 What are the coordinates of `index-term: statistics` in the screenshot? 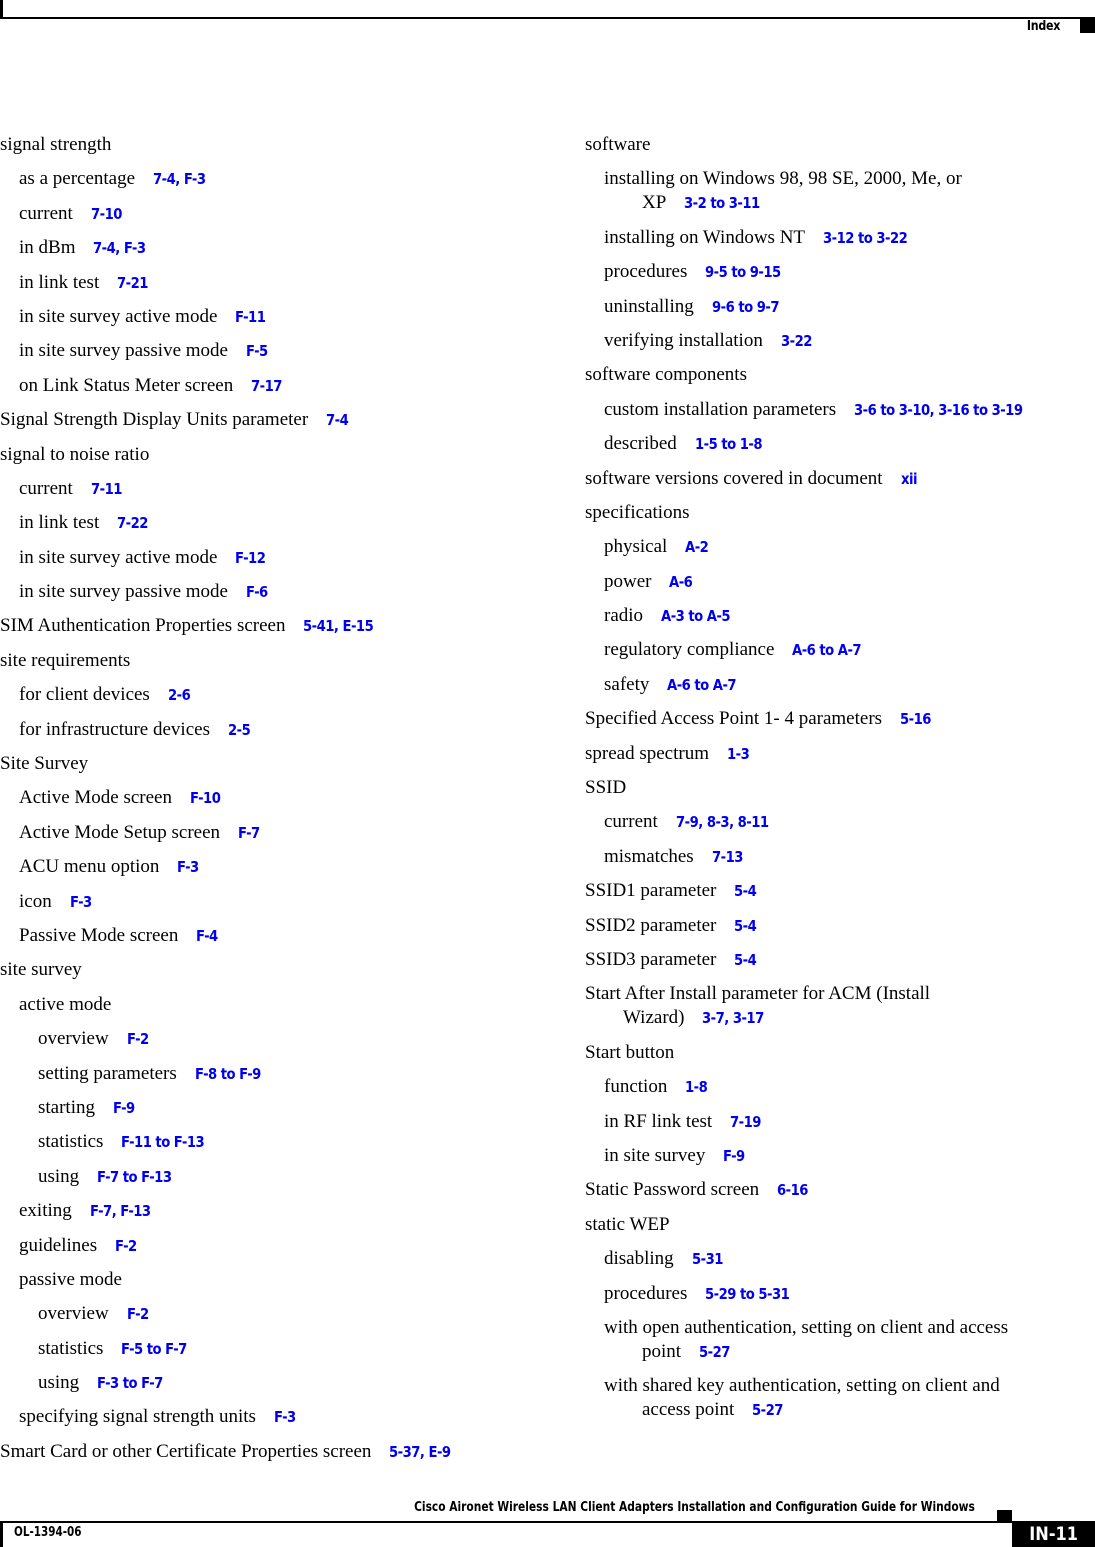 It's located at (71, 1142).